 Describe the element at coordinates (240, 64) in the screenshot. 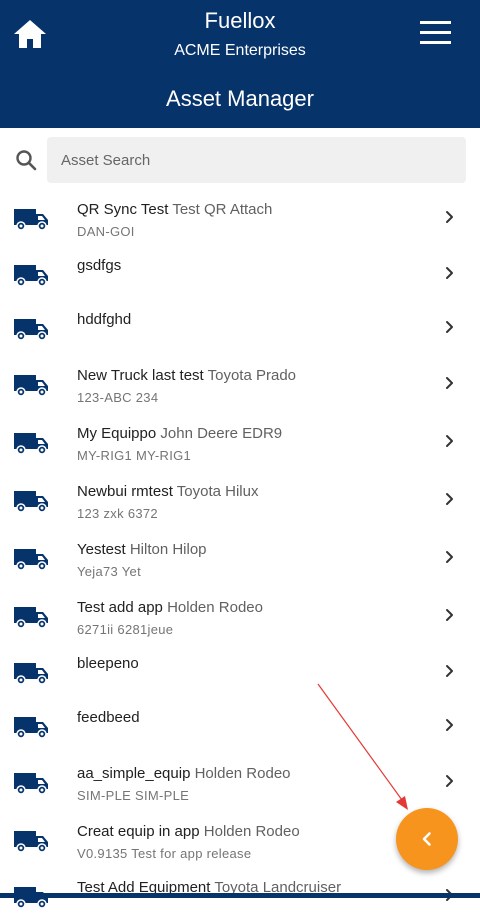

I see `app-header: Fuellox ACME Enterprises Asset Manager` at that location.